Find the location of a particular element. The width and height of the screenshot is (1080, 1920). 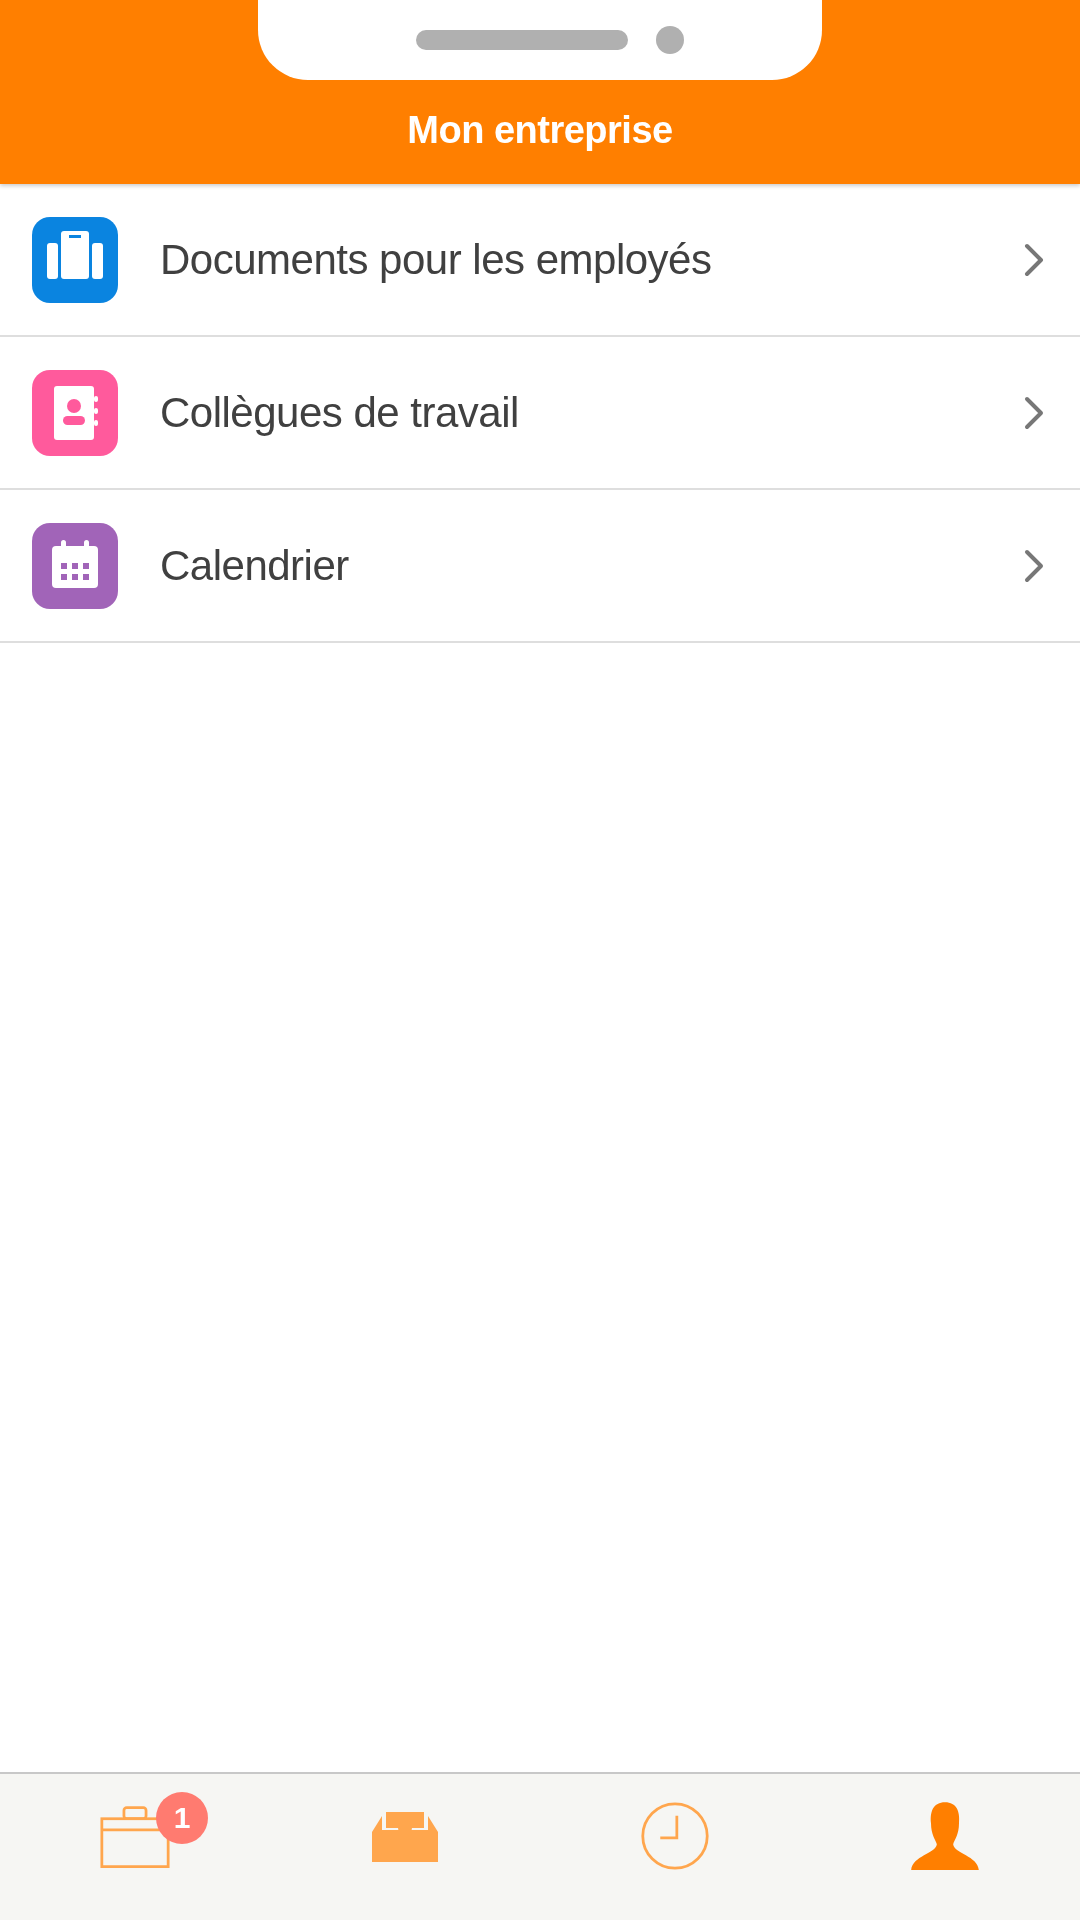

clock-icon is located at coordinates (675, 1836).